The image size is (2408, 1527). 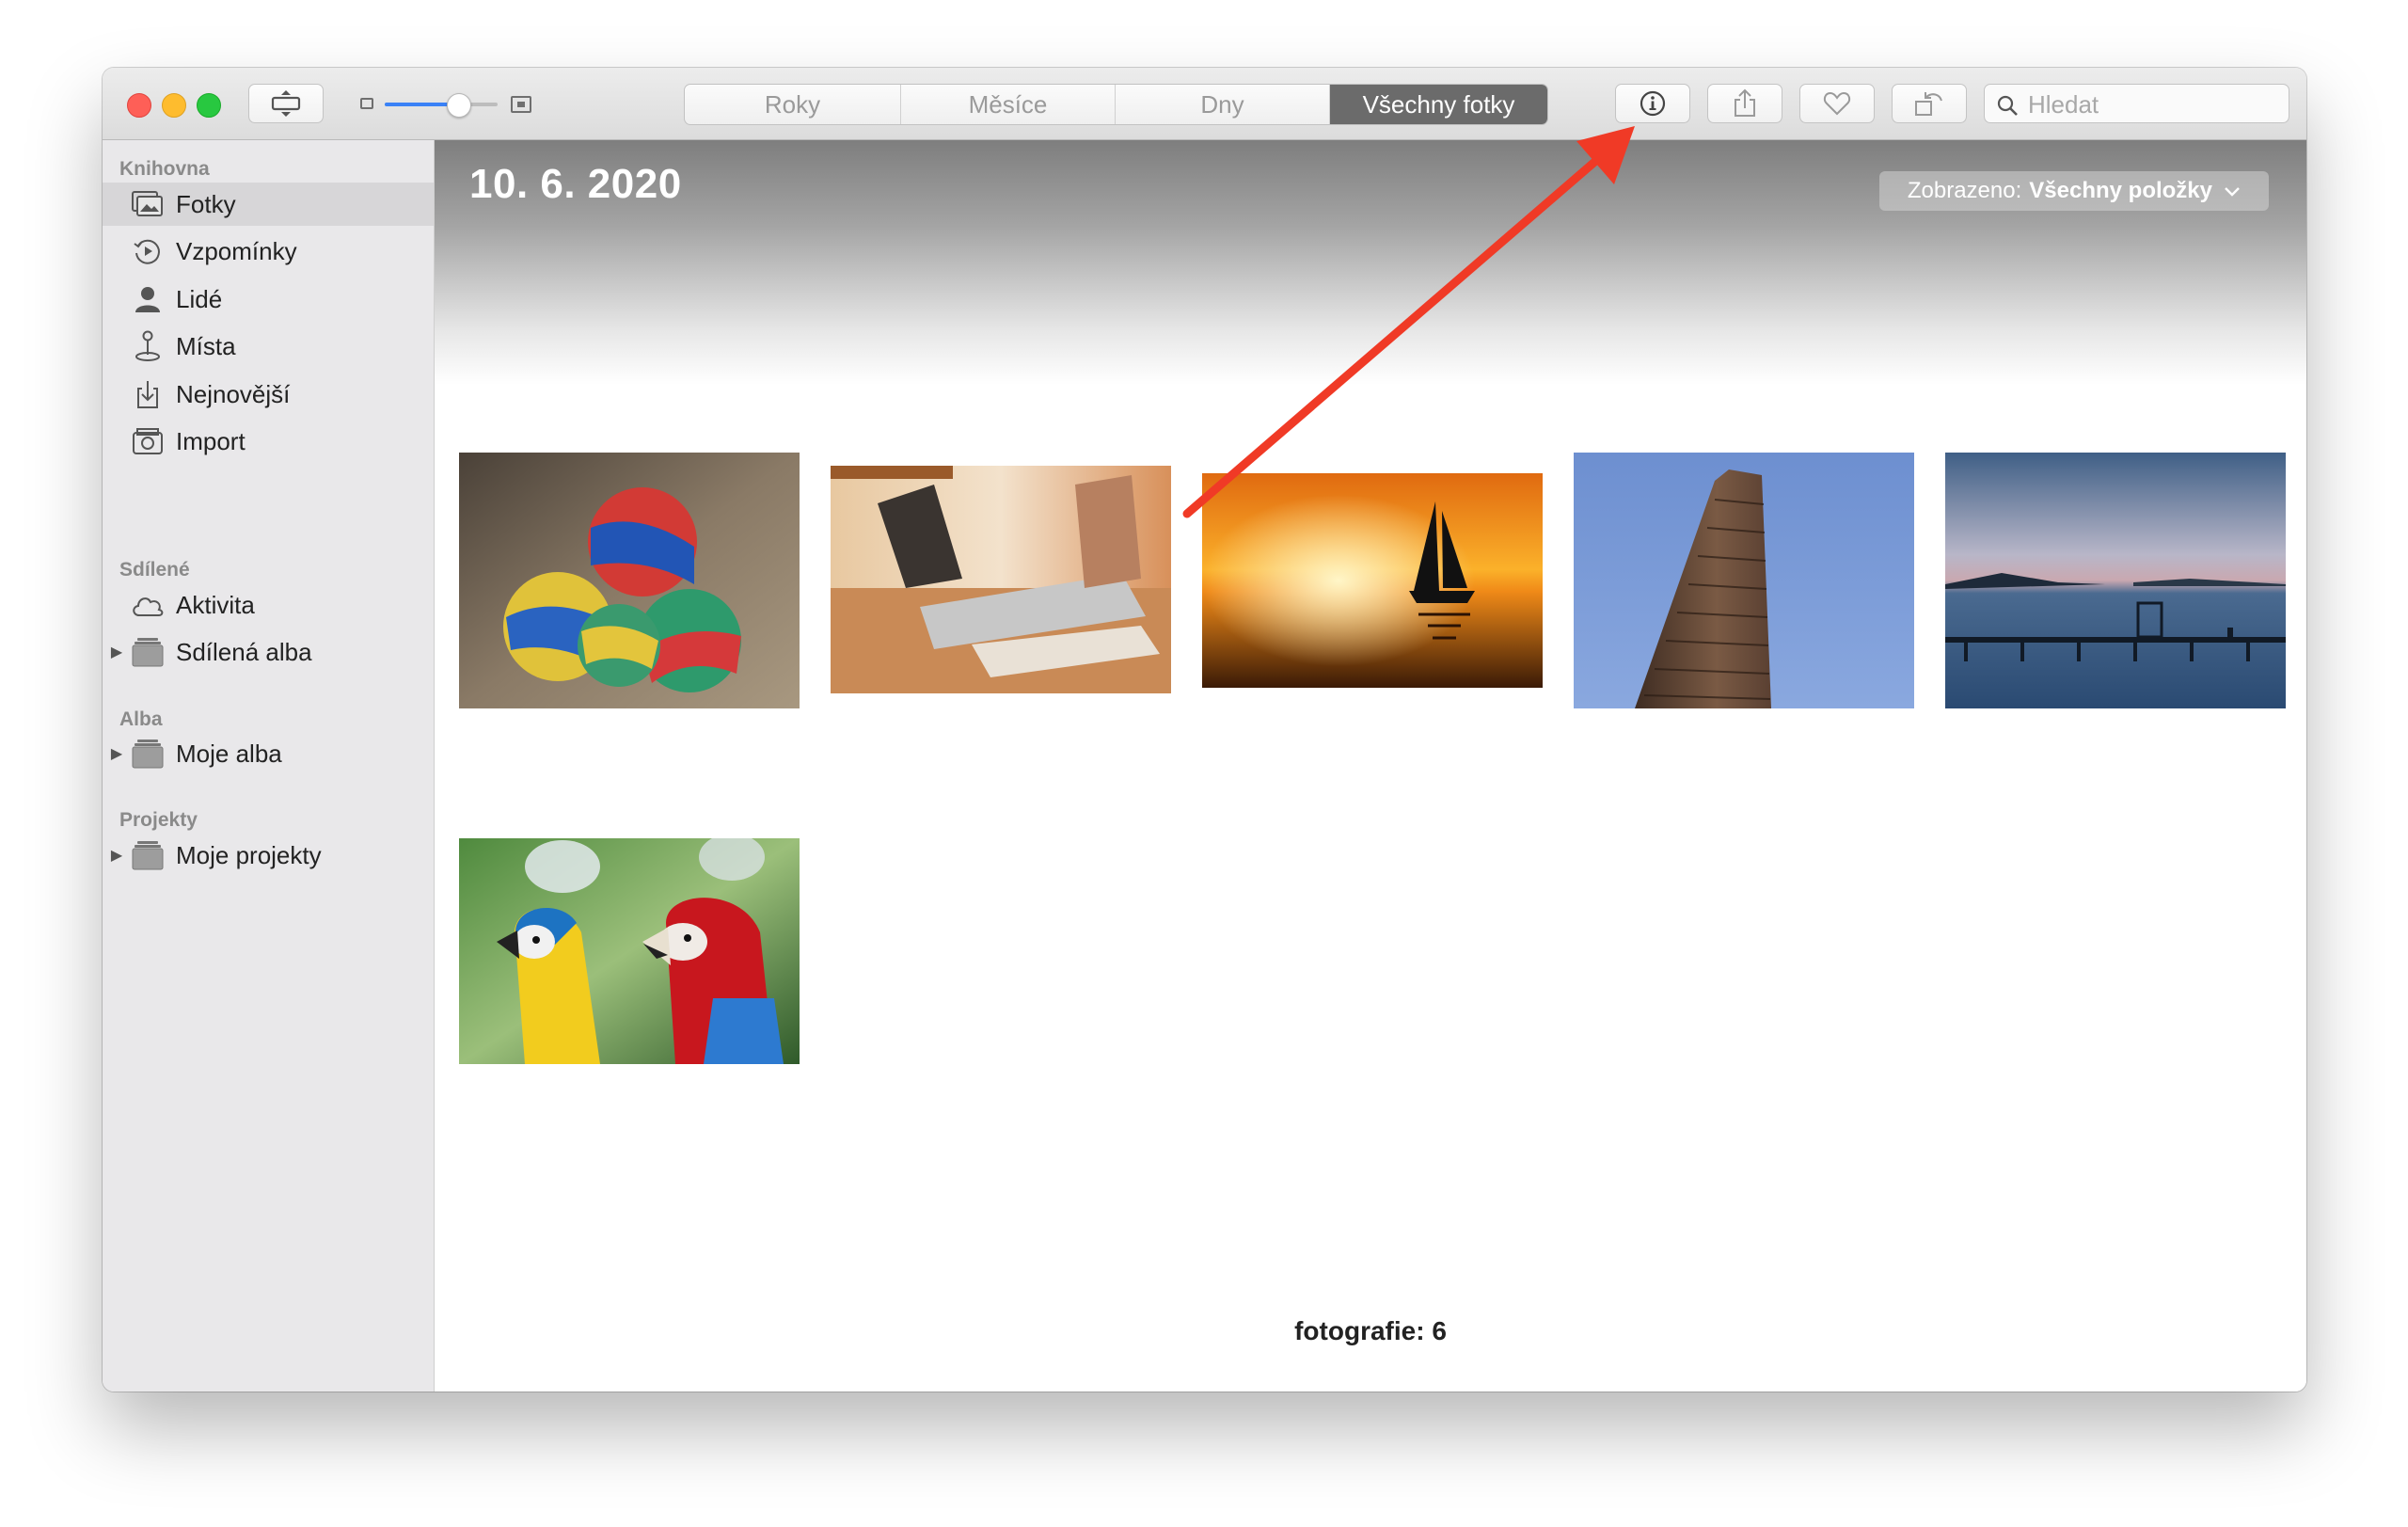 I want to click on chevron-down-icon, so click(x=2227, y=191).